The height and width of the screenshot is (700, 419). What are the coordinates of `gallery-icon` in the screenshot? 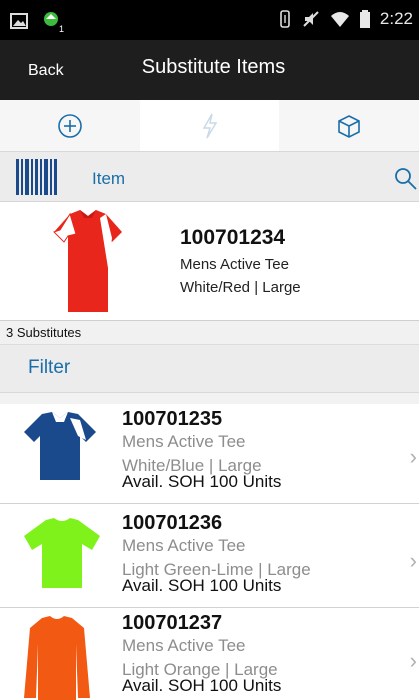 It's located at (19, 21).